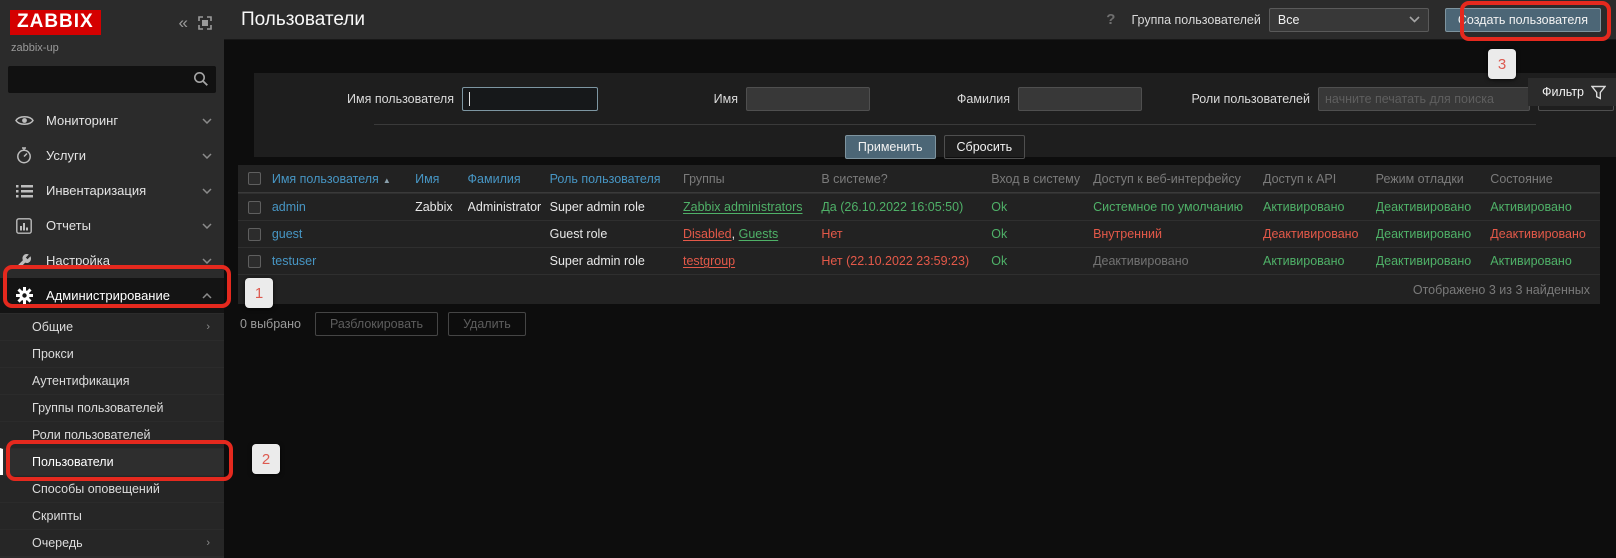 The width and height of the screenshot is (1616, 558). Describe the element at coordinates (1538, 234) in the screenshot. I see `status-link: Деактивировано` at that location.